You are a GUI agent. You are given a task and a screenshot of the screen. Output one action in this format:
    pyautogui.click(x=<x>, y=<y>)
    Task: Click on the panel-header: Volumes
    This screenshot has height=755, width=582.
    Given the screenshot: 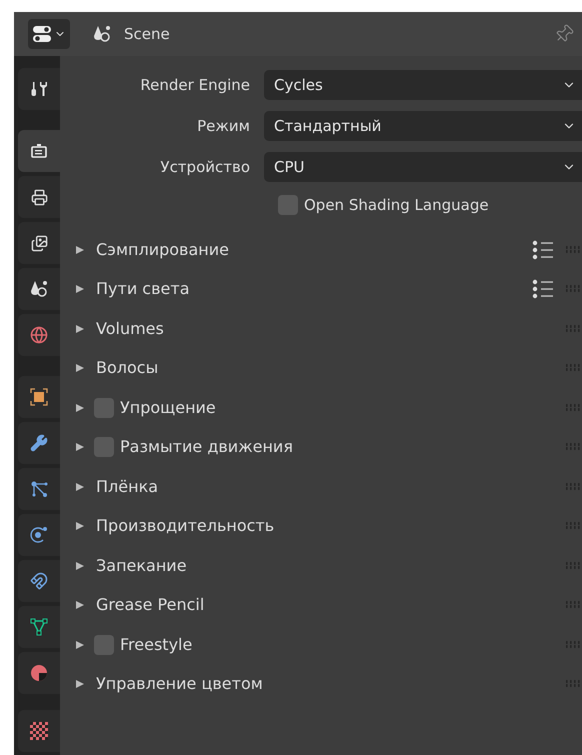 What is the action you would take?
    pyautogui.click(x=321, y=328)
    